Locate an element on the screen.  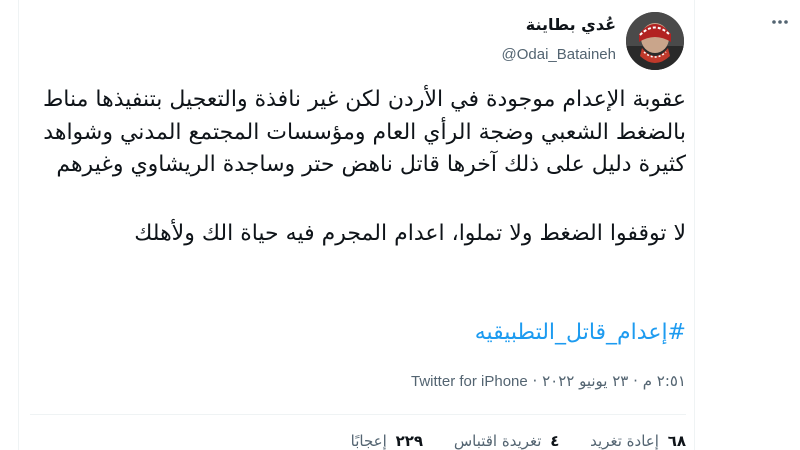
tweet-time: ٢:٥١ م is located at coordinates (664, 381).